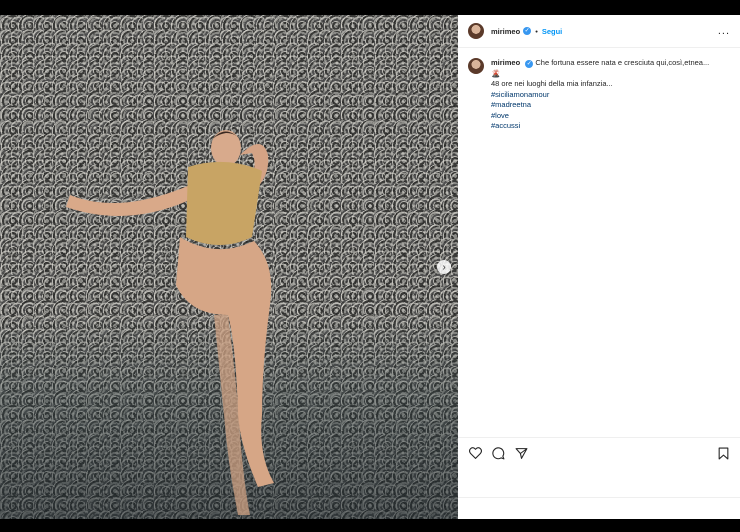  I want to click on username-link: mirimeo, so click(505, 31).